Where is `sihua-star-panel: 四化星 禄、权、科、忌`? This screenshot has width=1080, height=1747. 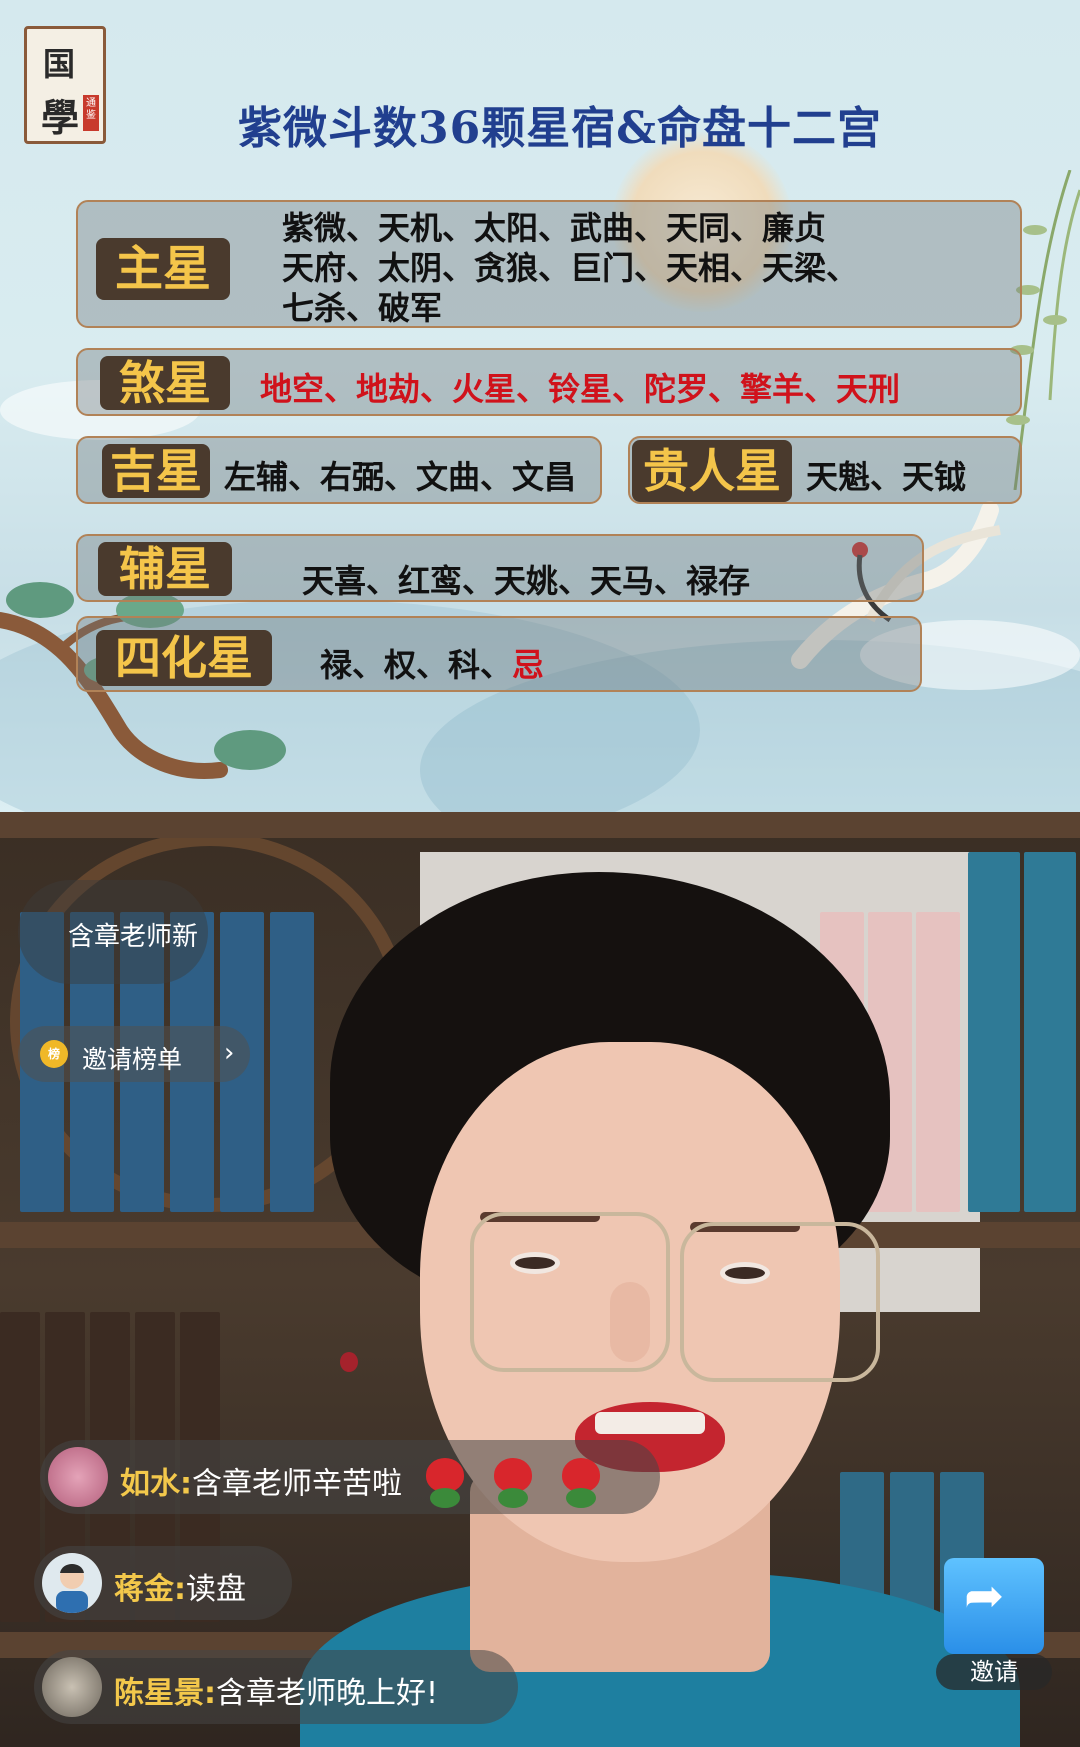
sihua-star-panel: 四化星 禄、权、科、忌 is located at coordinates (499, 654).